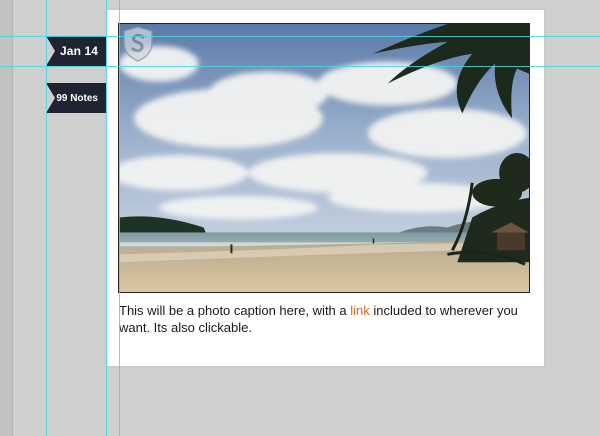  Describe the element at coordinates (79, 51) in the screenshot. I see `post-date: Jan 14` at that location.